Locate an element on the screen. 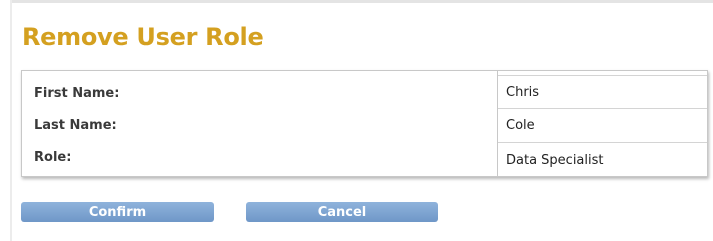 The image size is (713, 241). last-name-value: Cole is located at coordinates (602, 126).